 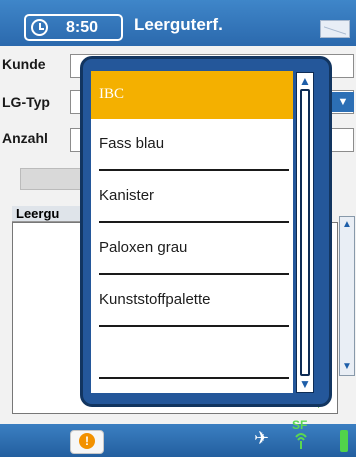 I want to click on info-icon: !, so click(x=87, y=441).